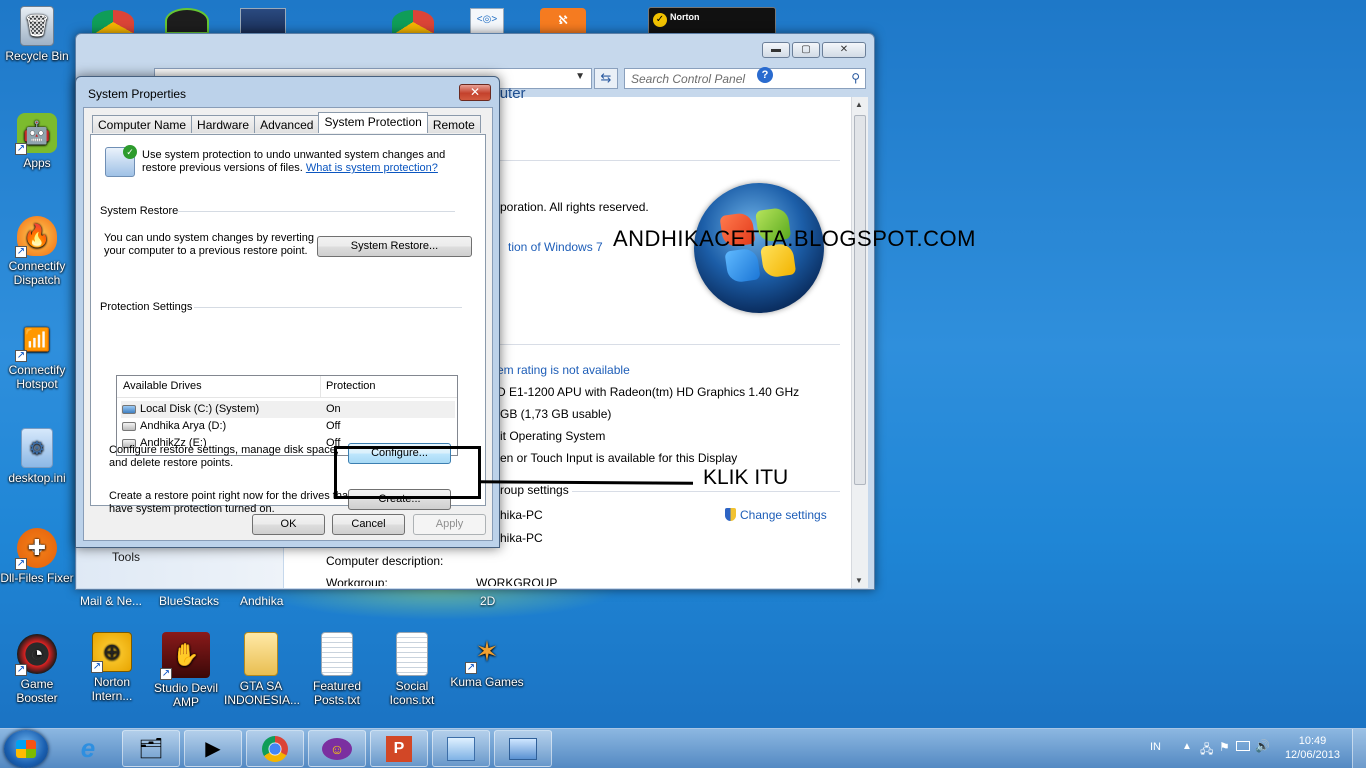 This screenshot has height=768, width=1366. What do you see at coordinates (183, 426) in the screenshot?
I see `drive-name: Andhika Arya (D:)` at bounding box center [183, 426].